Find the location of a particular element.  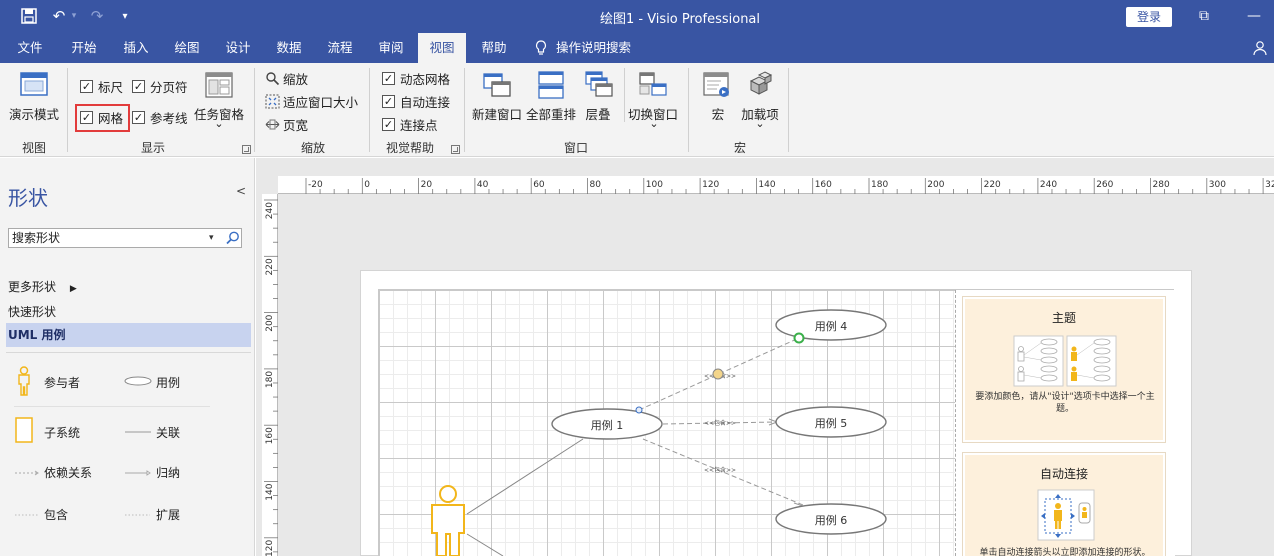

window-title: 绘图1 - Visio Professional is located at coordinates (680, 19).